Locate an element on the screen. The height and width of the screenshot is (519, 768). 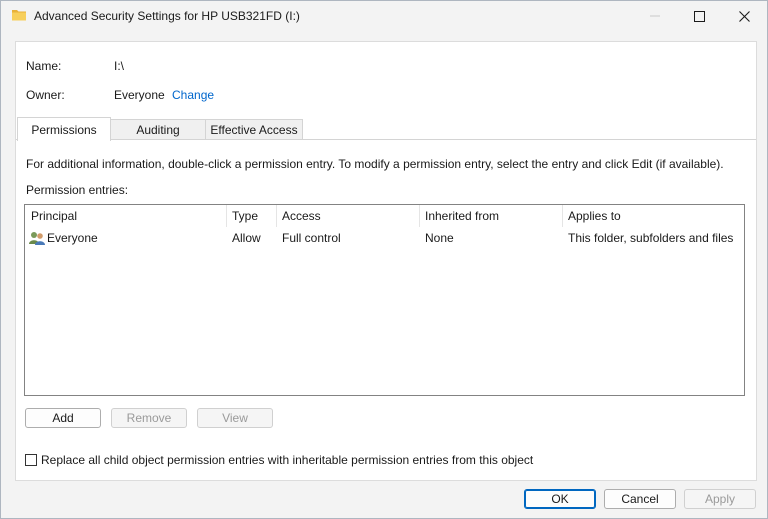
cell-principal: Everyone is located at coordinates (72, 238).